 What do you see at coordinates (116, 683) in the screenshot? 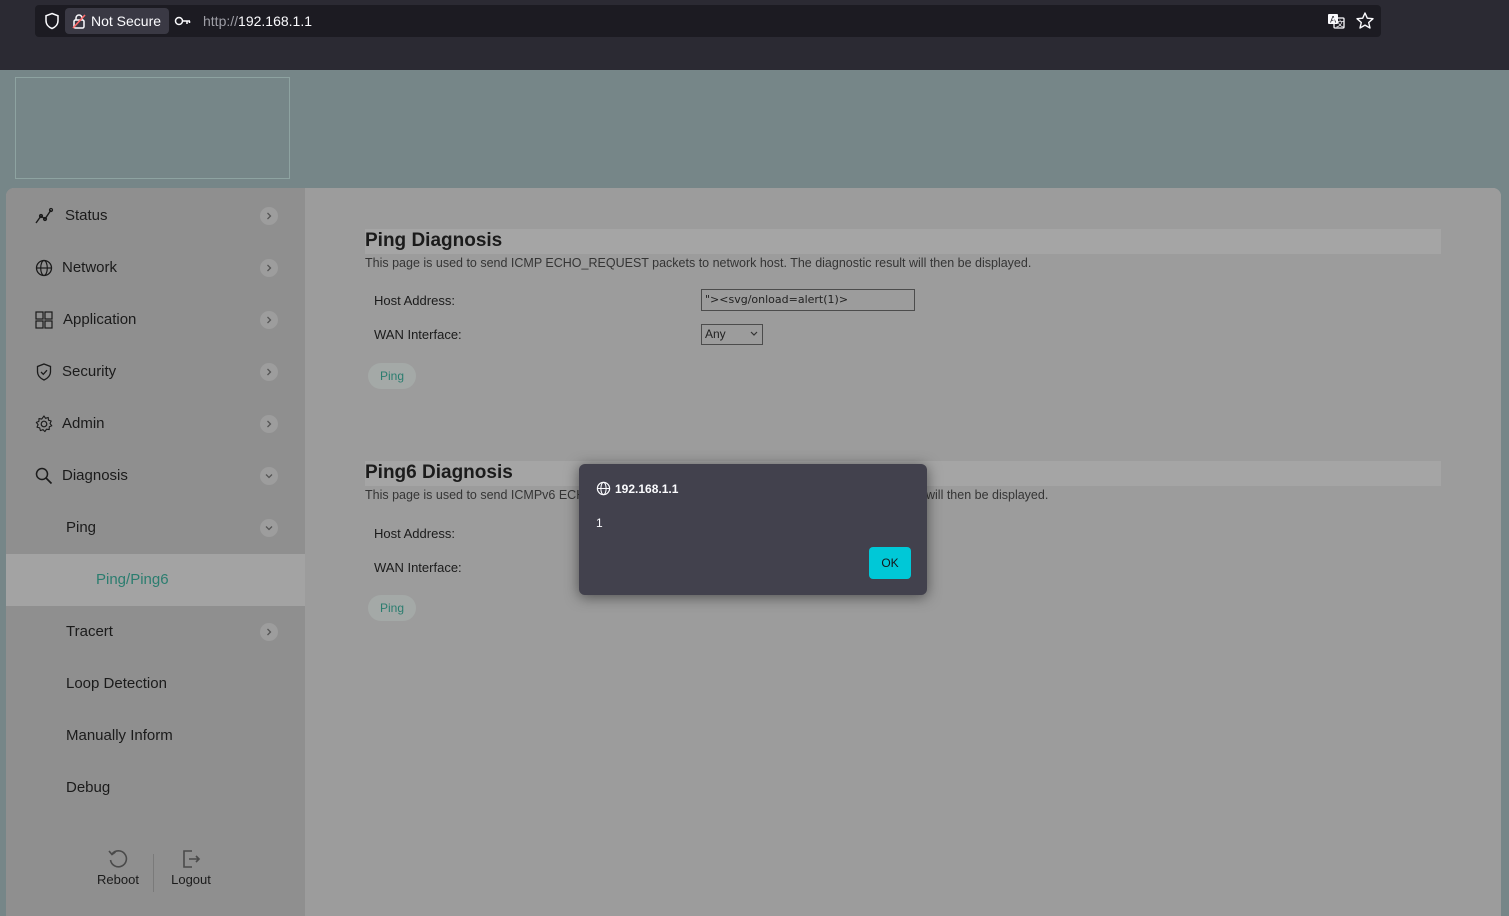
I see `sidebar-item-label: Loop Detection` at bounding box center [116, 683].